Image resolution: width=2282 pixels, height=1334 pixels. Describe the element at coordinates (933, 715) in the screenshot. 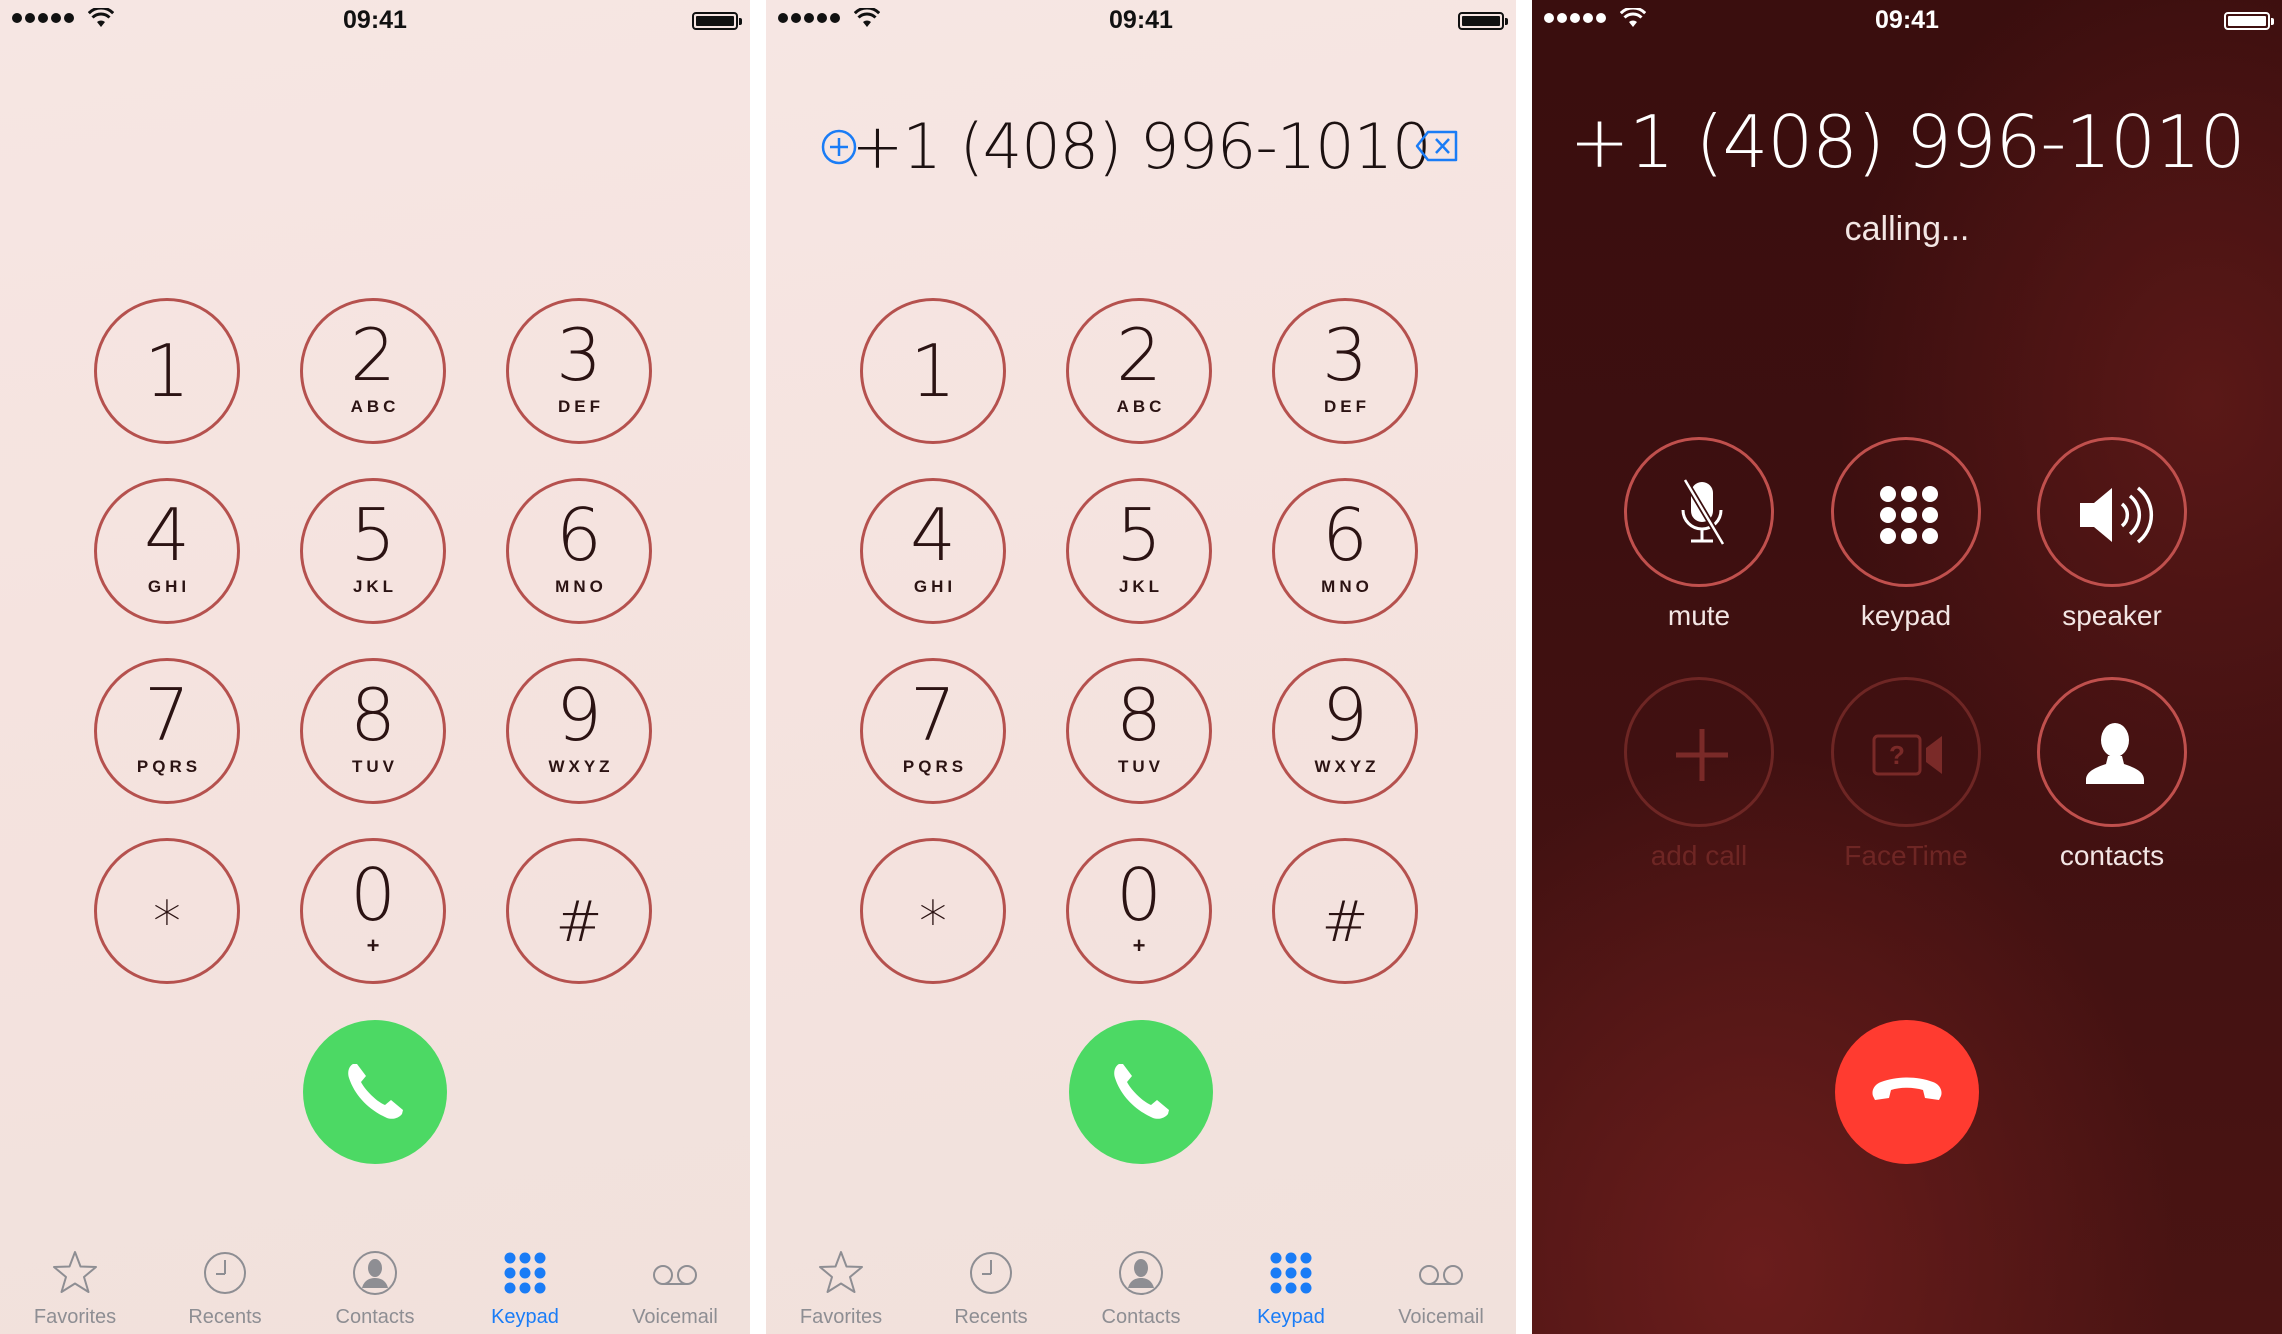

I see `key-digit: 7` at that location.